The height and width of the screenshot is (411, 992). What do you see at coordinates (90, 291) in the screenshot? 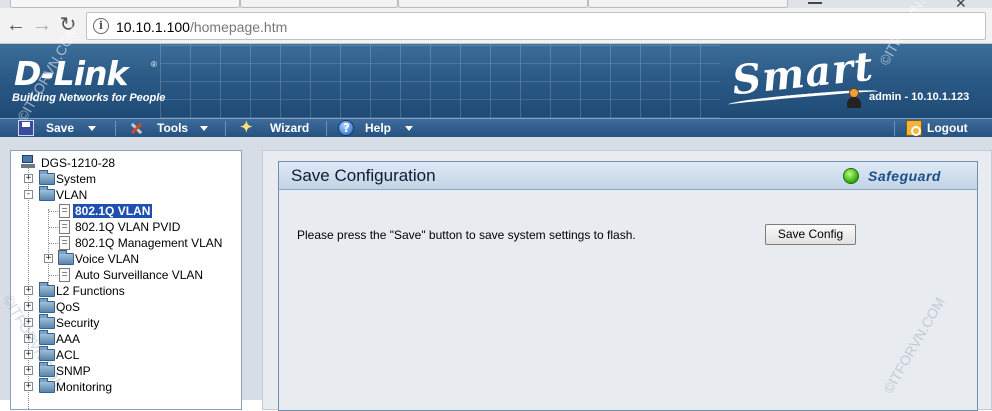
I see `tree-item-label: L2 Functions` at bounding box center [90, 291].